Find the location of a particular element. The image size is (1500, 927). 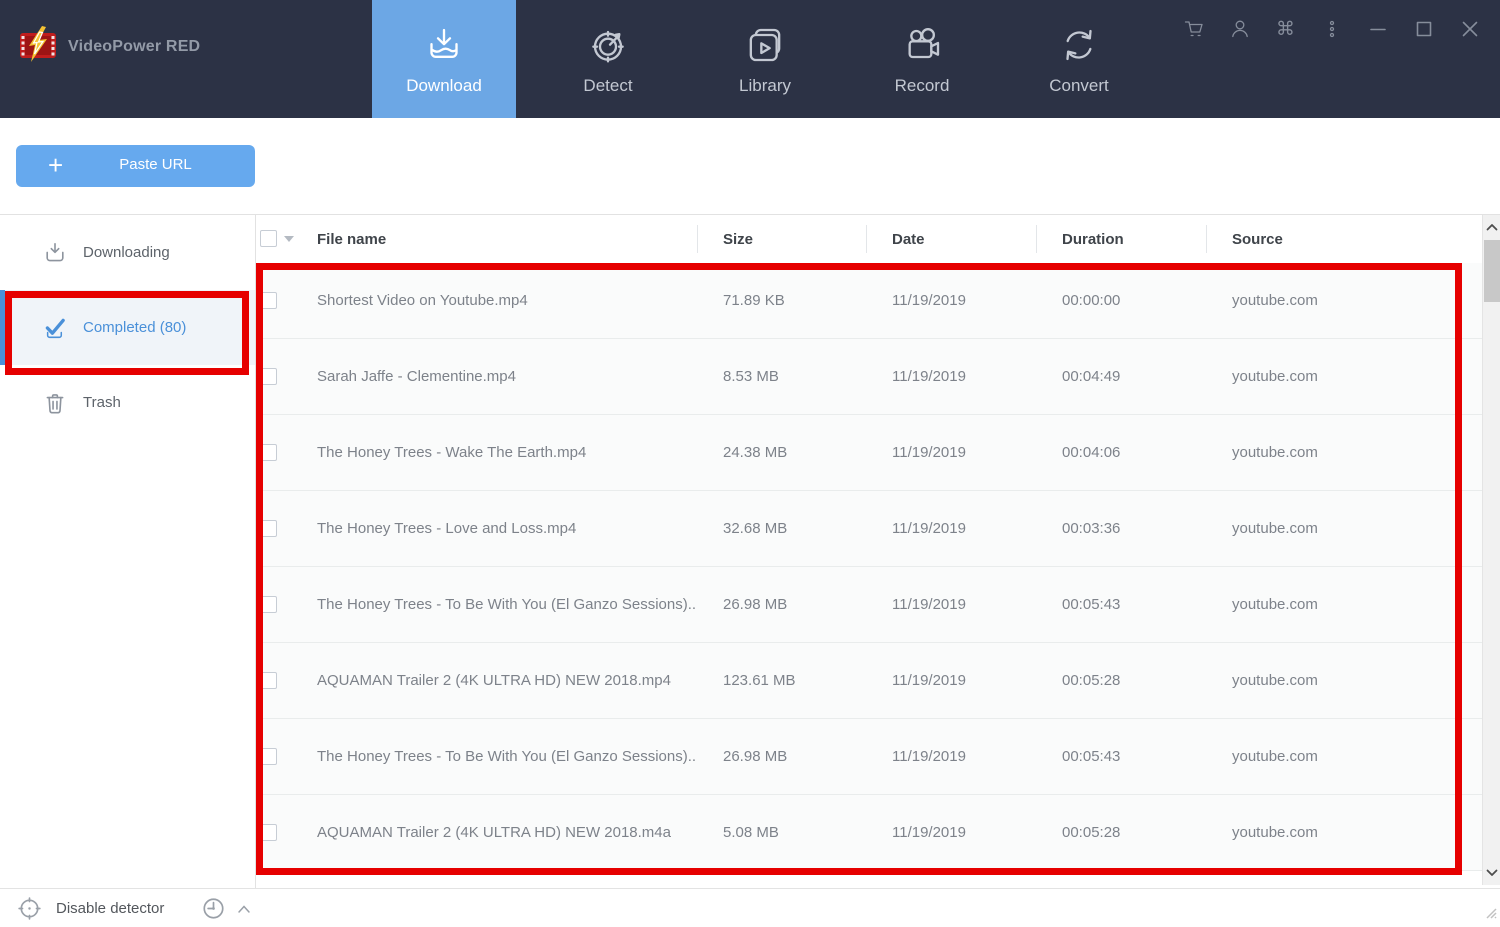

vertical-scrollbar is located at coordinates (1491, 550).